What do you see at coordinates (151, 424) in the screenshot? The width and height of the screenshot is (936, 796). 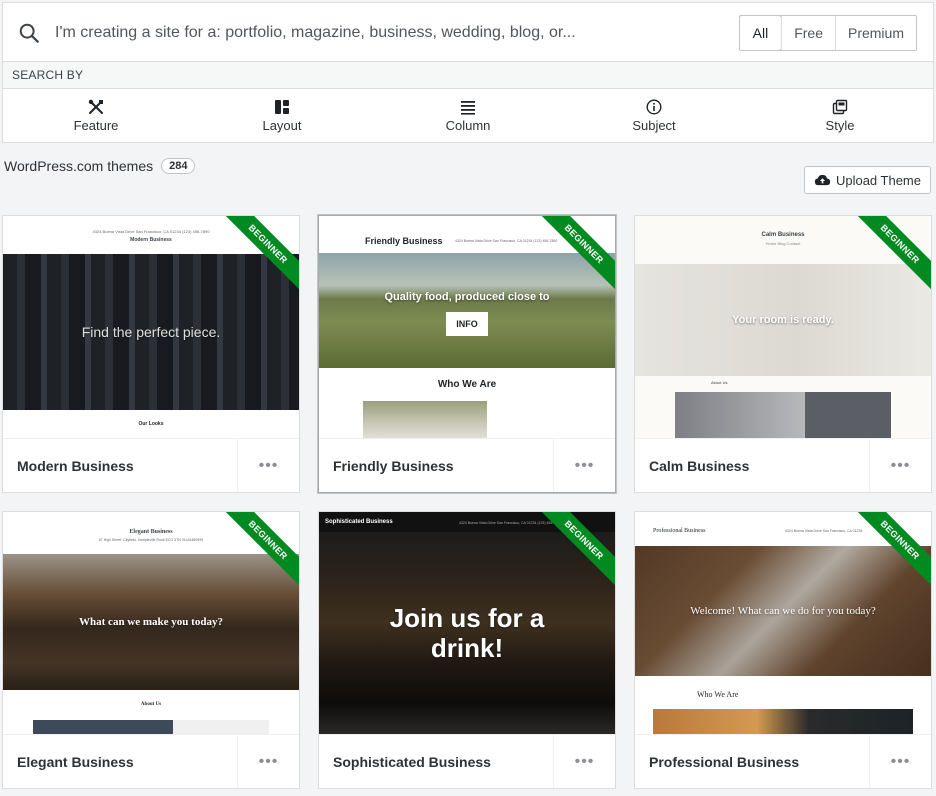 I see `preview-section-heading: Our Looks` at bounding box center [151, 424].